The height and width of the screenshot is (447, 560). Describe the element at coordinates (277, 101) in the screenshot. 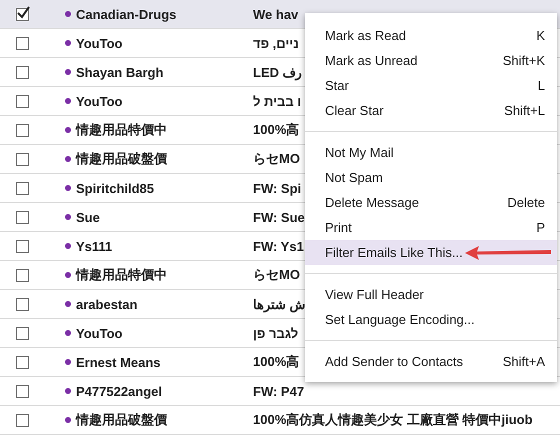

I see `message-subject: ו בבית ל` at that location.